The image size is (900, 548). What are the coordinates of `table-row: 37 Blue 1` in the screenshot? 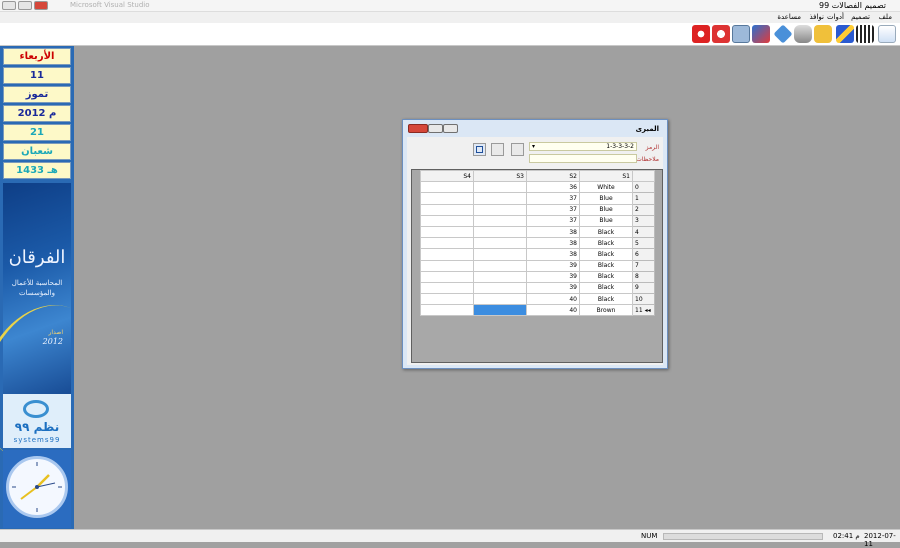 It's located at (537, 198).